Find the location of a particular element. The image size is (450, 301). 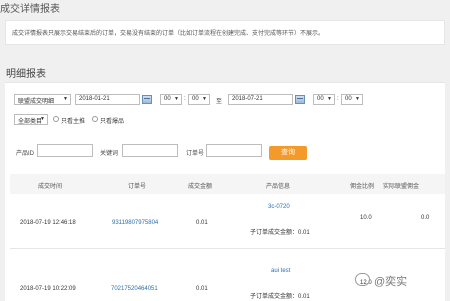

order-no-label: 订单号 is located at coordinates (195, 154).